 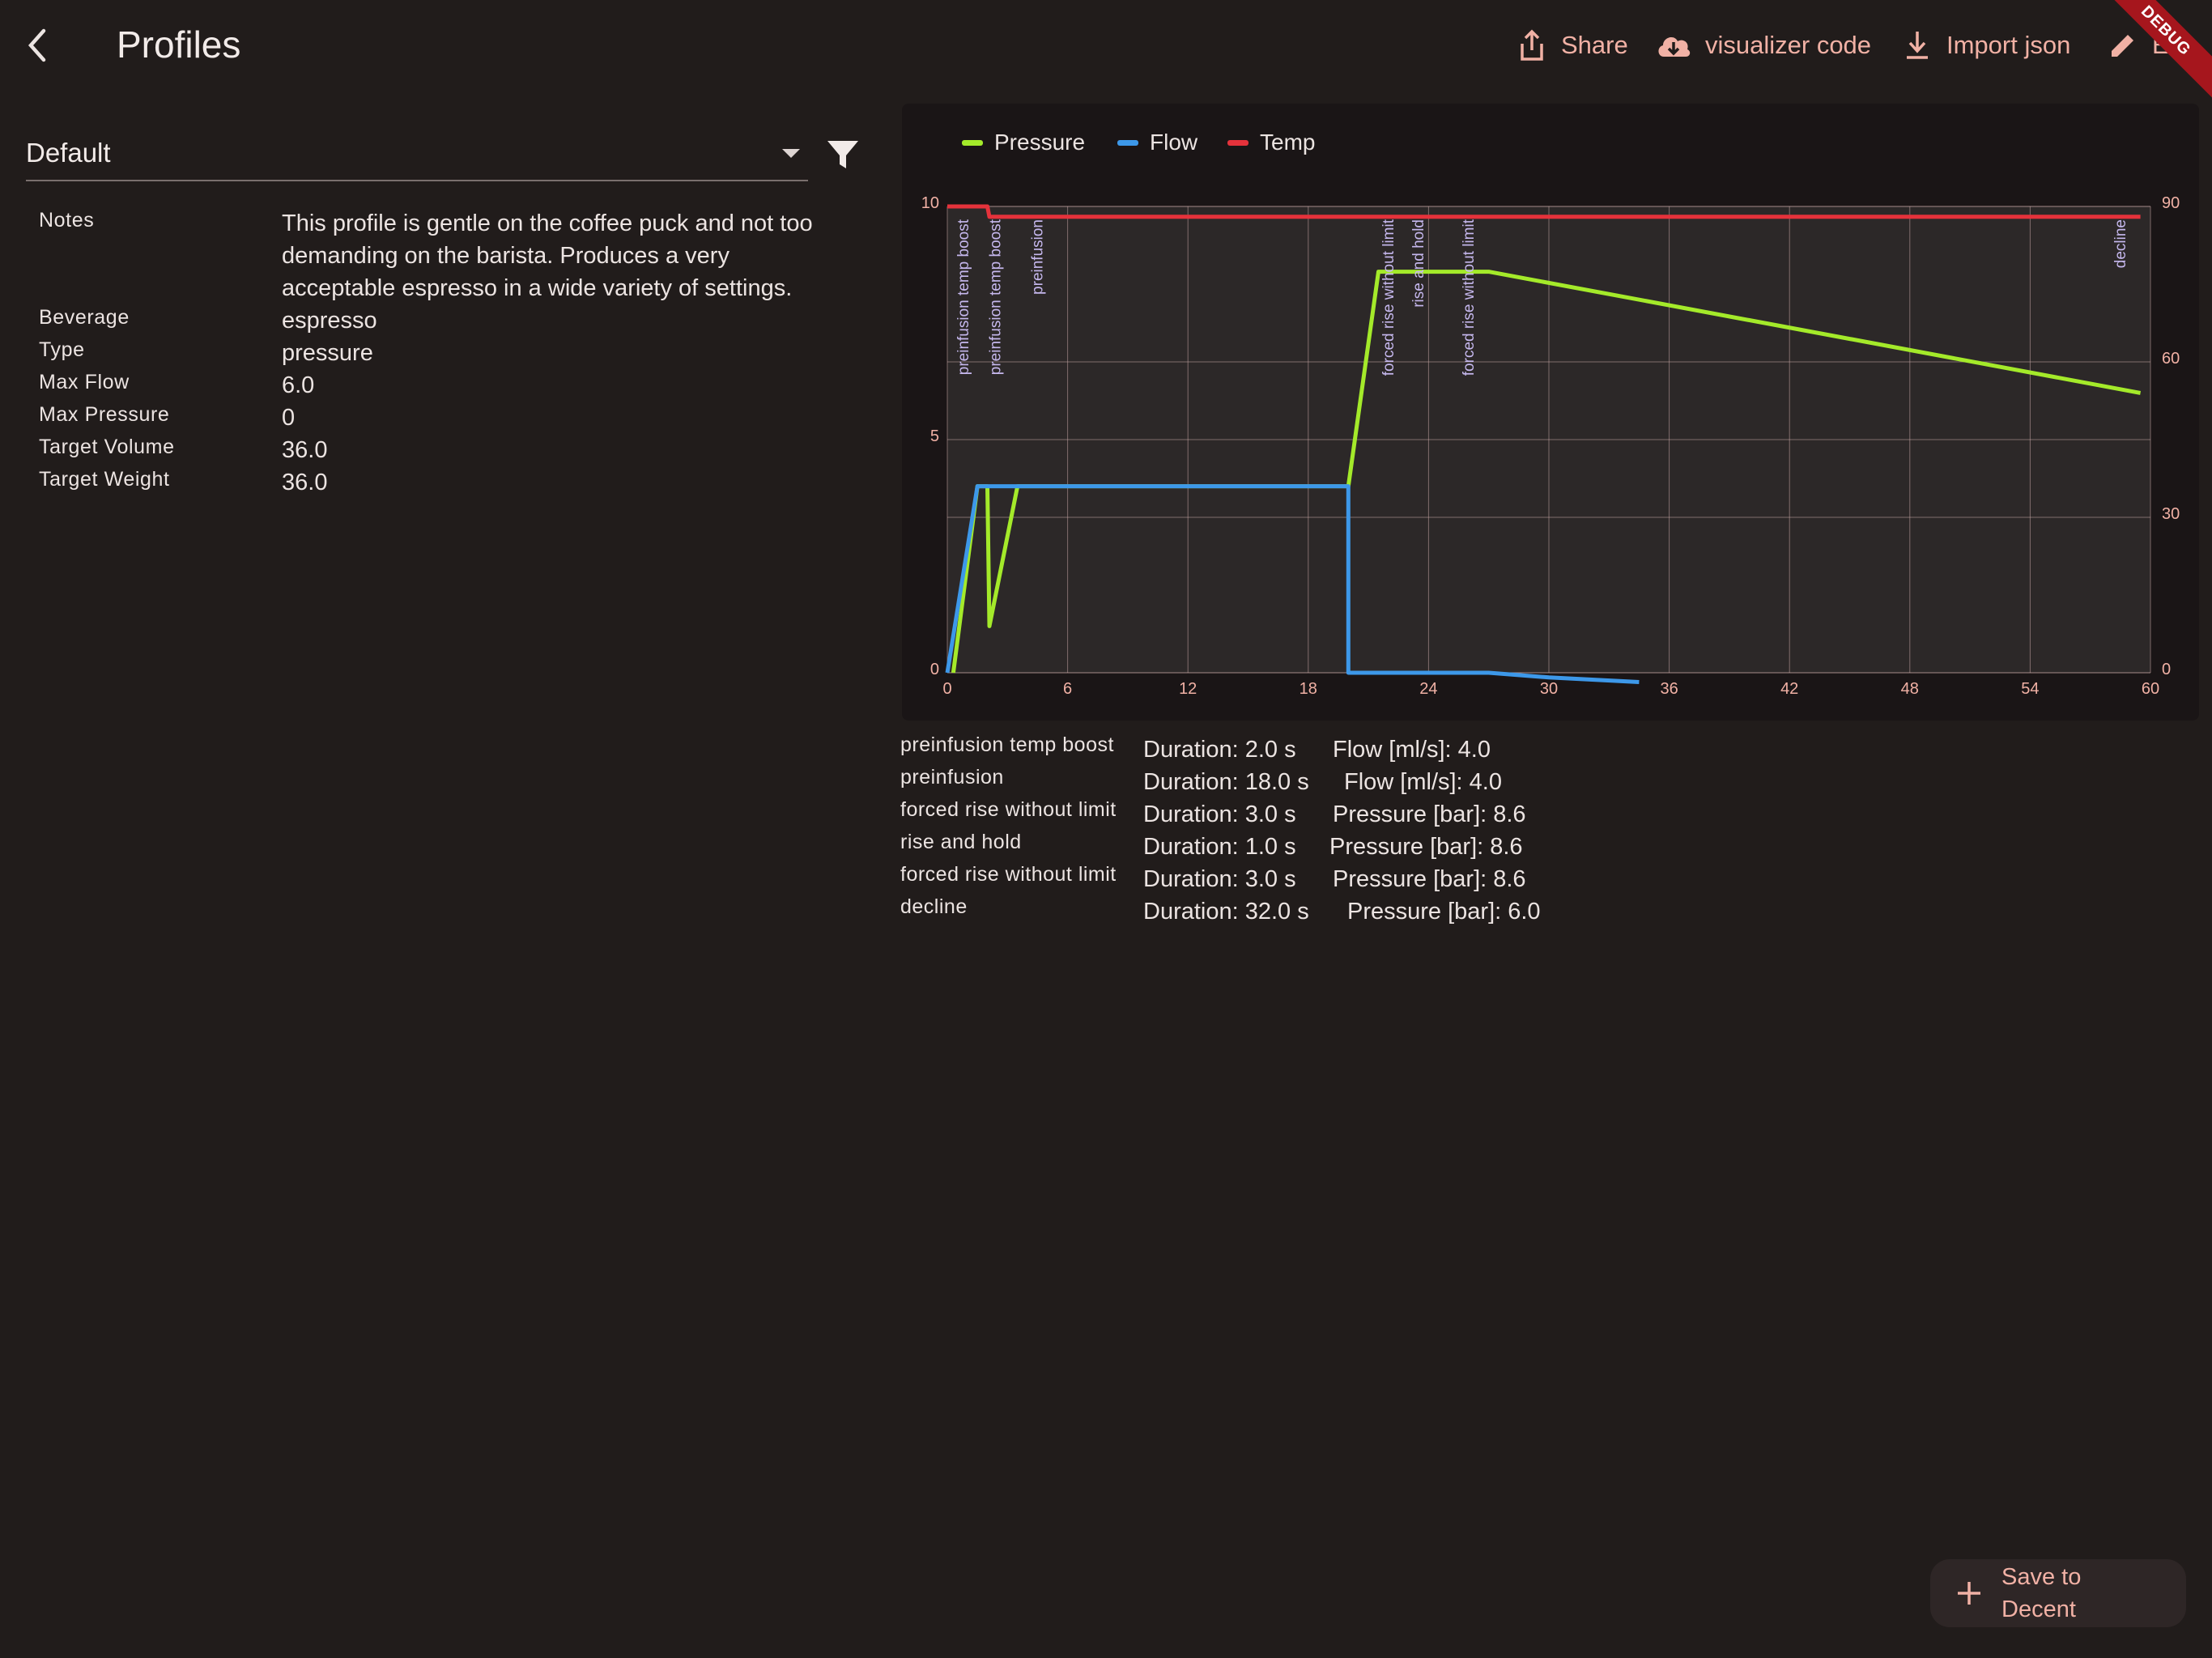 What do you see at coordinates (934, 906) in the screenshot?
I see `step-name: decline` at bounding box center [934, 906].